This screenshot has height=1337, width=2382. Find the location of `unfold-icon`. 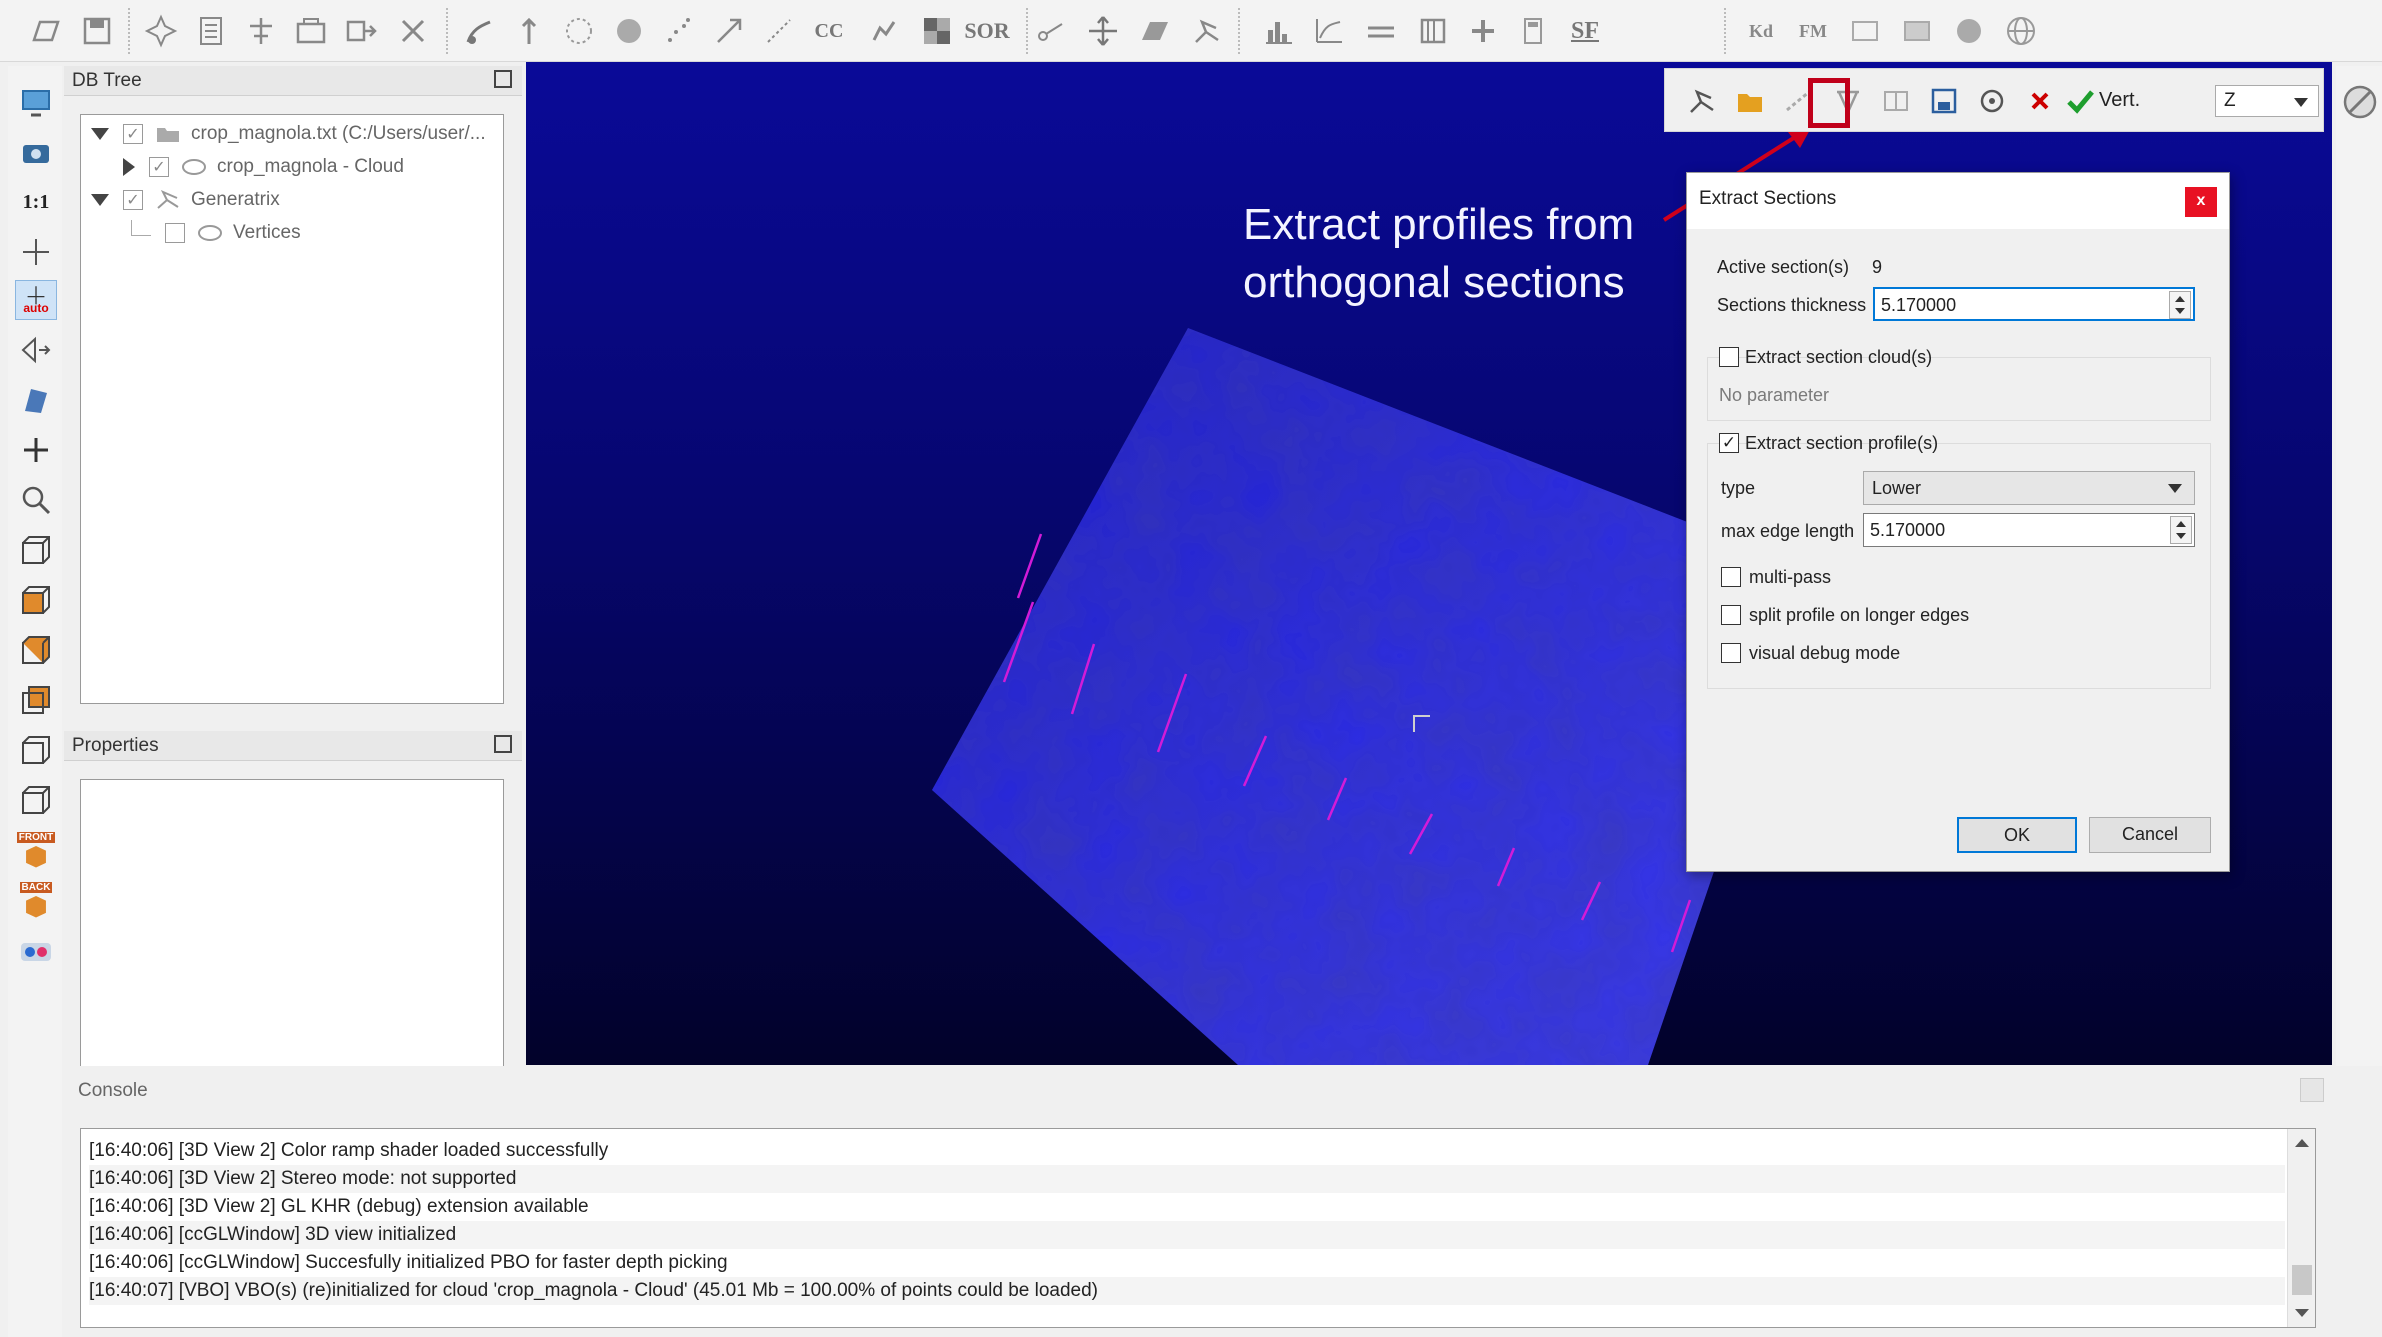

unfold-icon is located at coordinates (1896, 101).